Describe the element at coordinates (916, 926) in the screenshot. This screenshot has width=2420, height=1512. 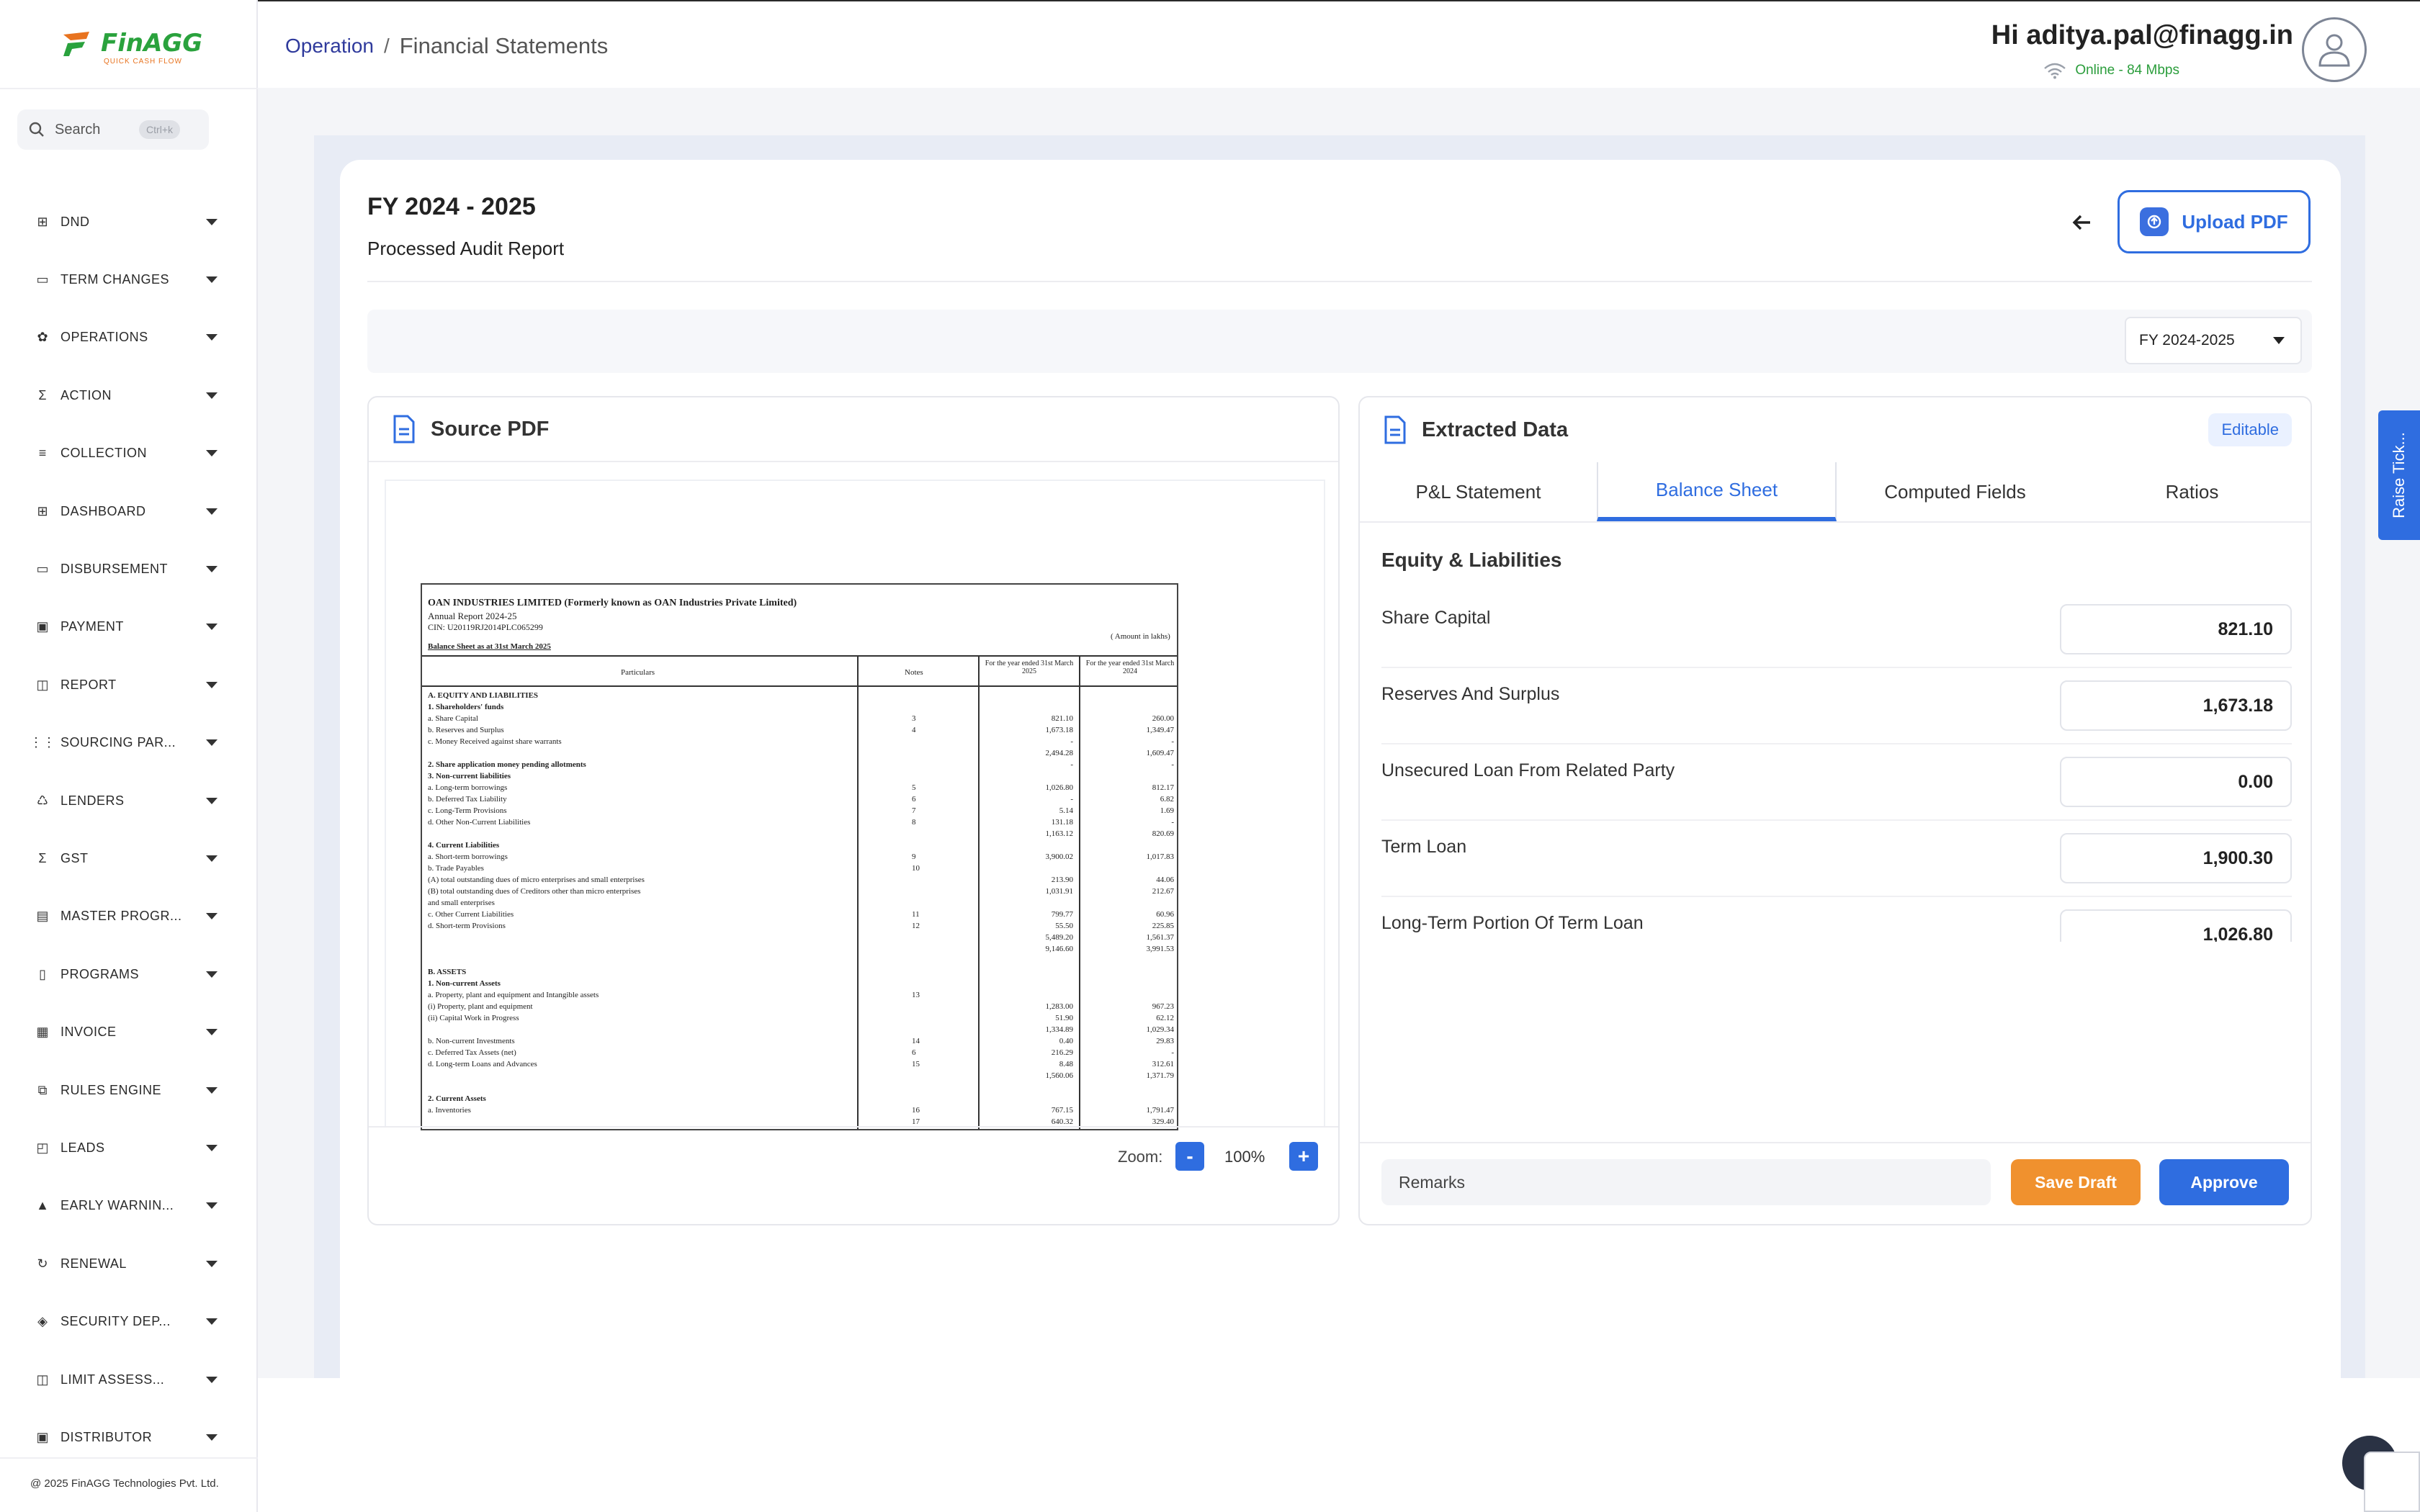
I see `pdf-cell: 12` at that location.